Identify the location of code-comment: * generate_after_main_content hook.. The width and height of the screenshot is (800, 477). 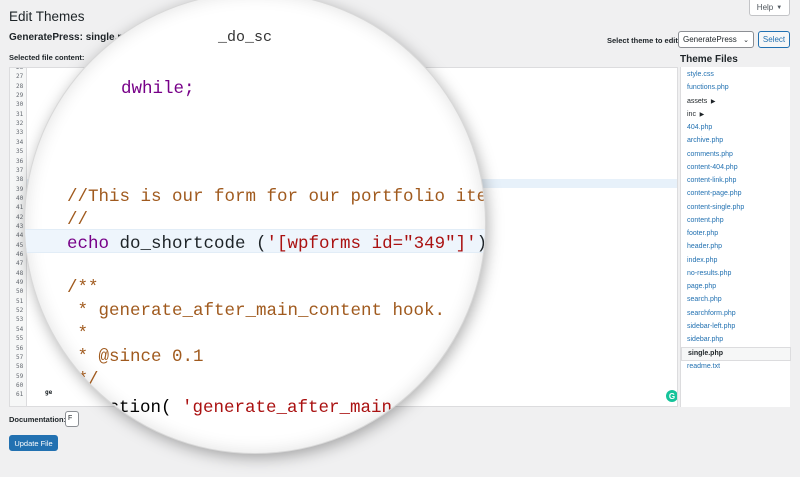
(256, 311).